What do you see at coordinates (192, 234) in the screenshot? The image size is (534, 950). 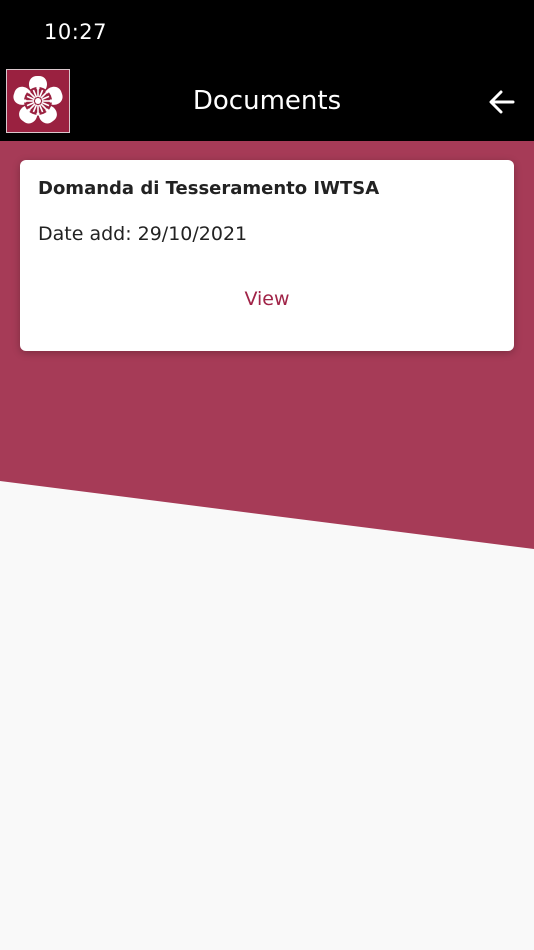 I see `document-date-value: 29/10/2021` at bounding box center [192, 234].